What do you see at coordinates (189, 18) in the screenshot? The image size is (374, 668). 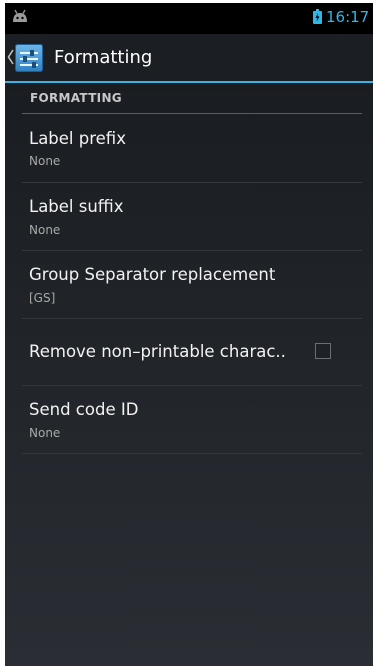 I see `status-bar: 16:17` at bounding box center [189, 18].